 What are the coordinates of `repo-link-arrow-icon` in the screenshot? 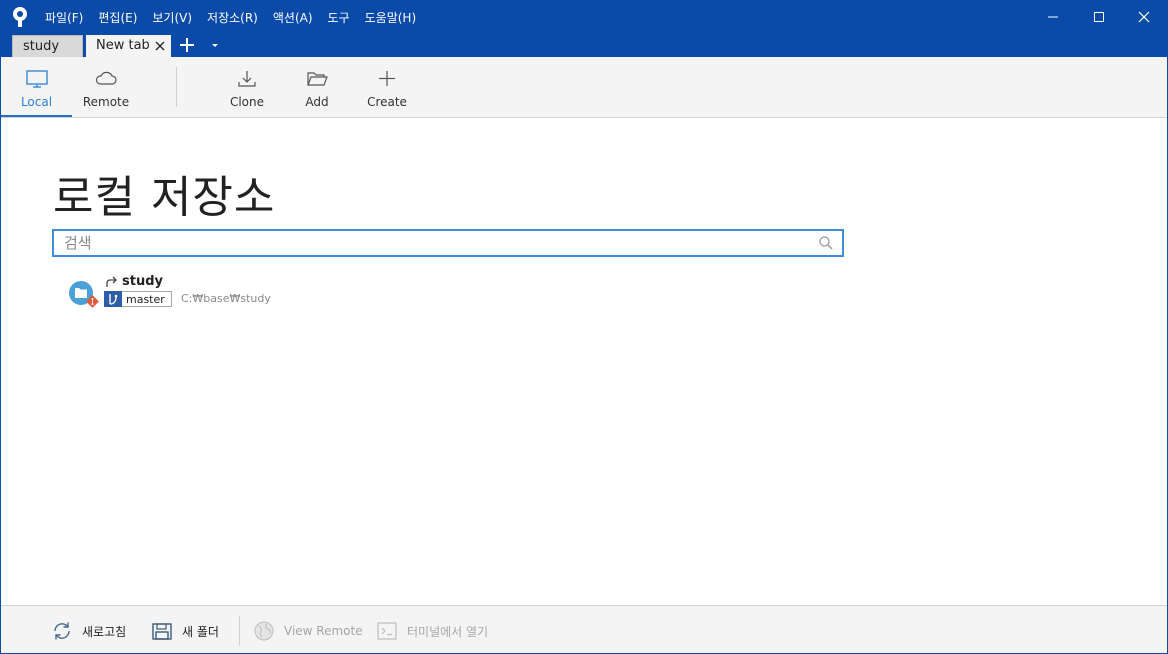 It's located at (111, 281).